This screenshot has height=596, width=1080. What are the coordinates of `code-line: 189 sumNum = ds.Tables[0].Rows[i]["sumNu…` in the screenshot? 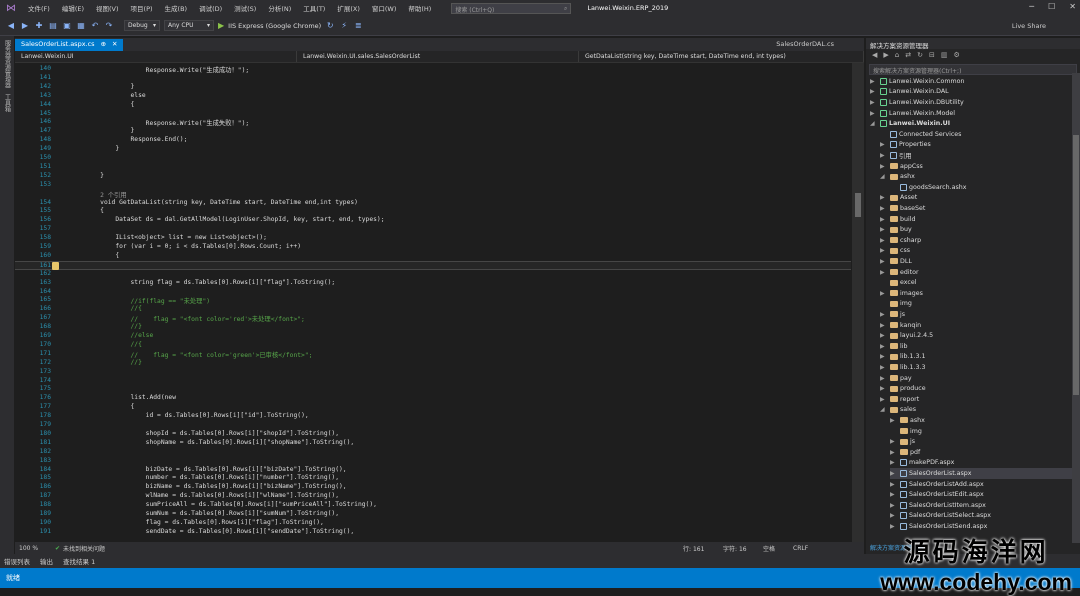 It's located at (433, 514).